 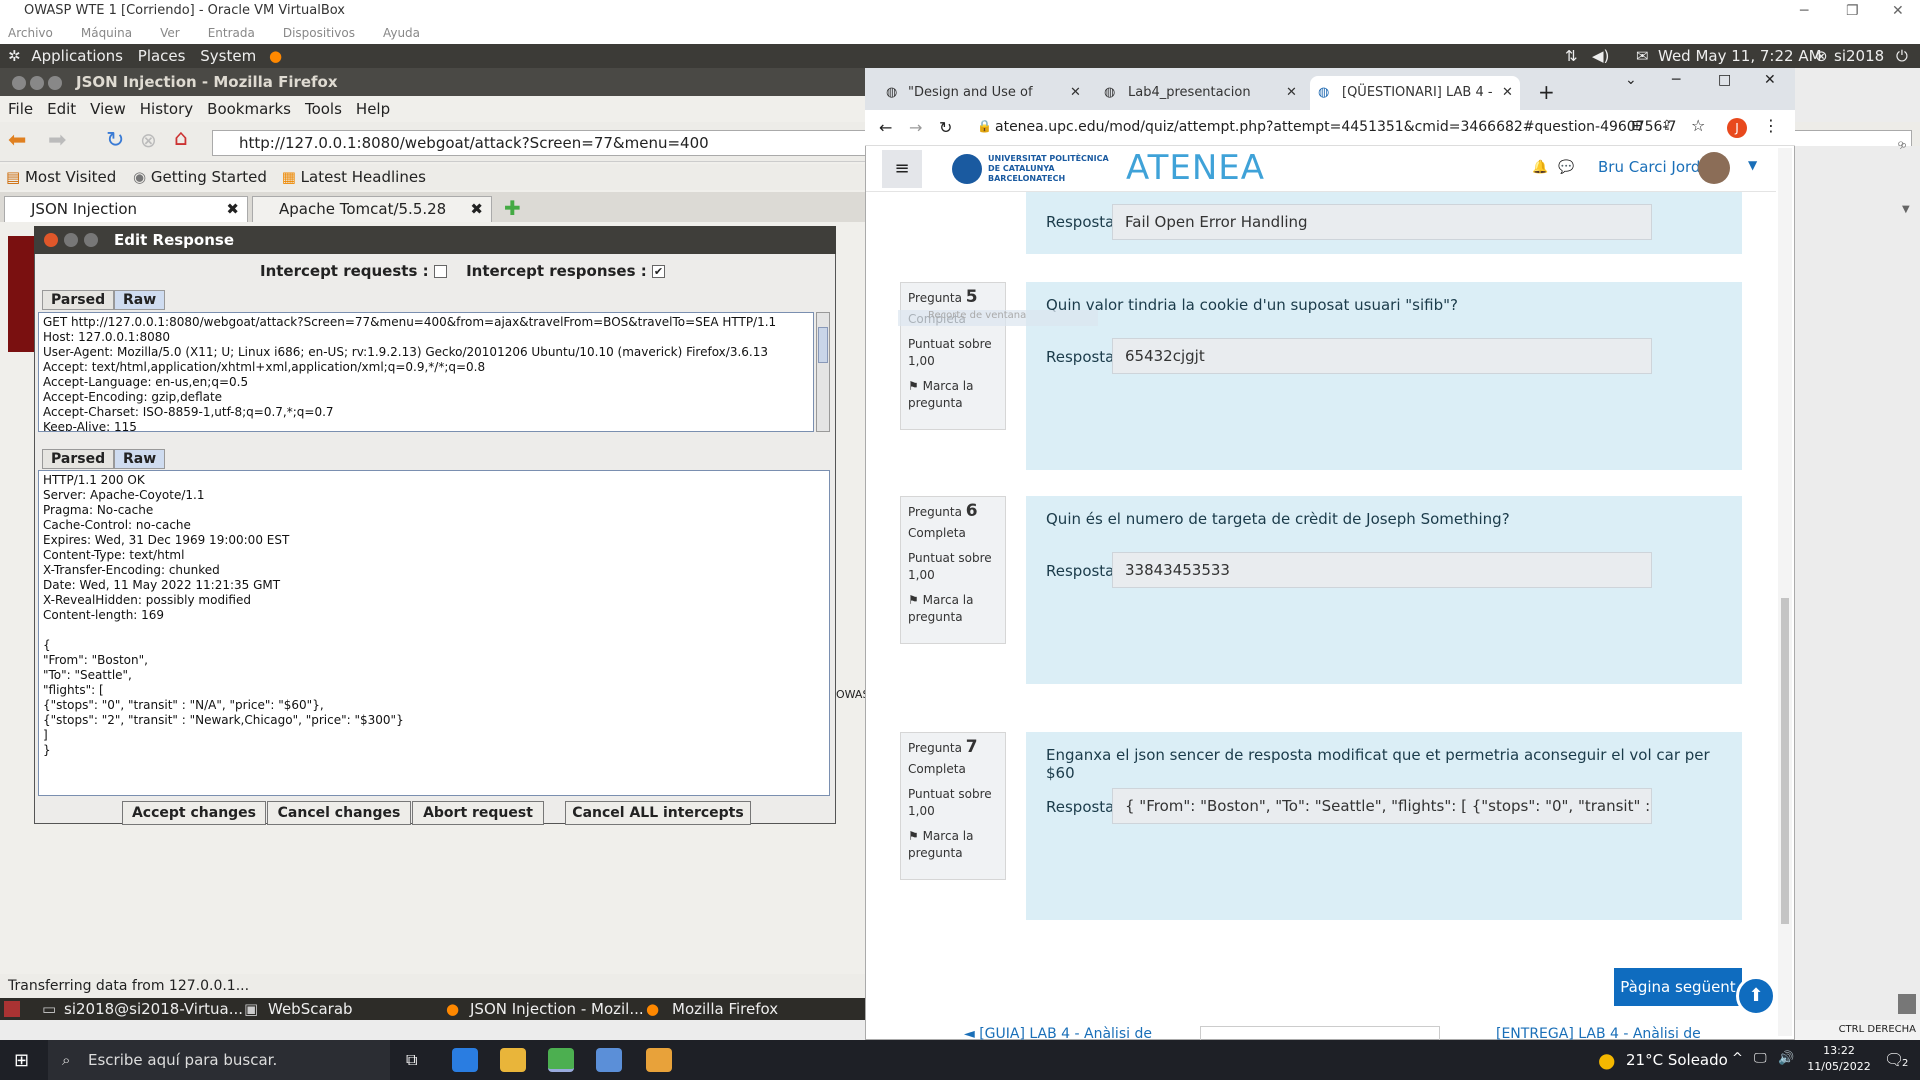 What do you see at coordinates (1600, 56) in the screenshot?
I see `volume-icon: ◀)` at bounding box center [1600, 56].